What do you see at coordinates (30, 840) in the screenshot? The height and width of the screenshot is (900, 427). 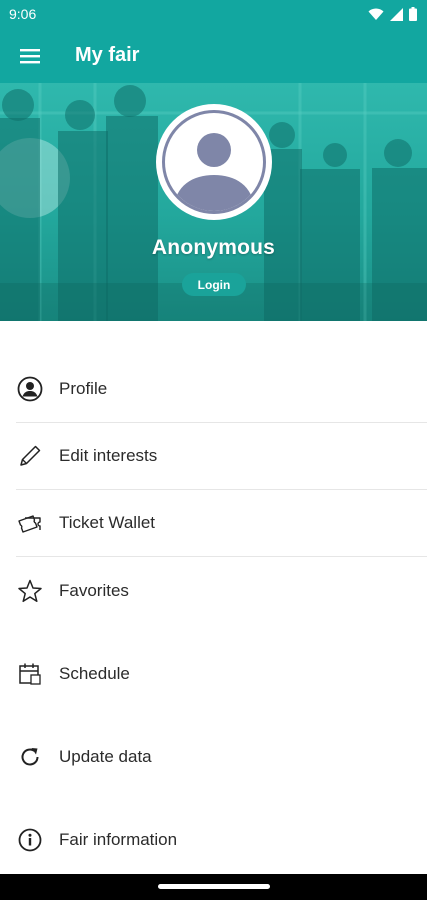 I see `info-icon` at bounding box center [30, 840].